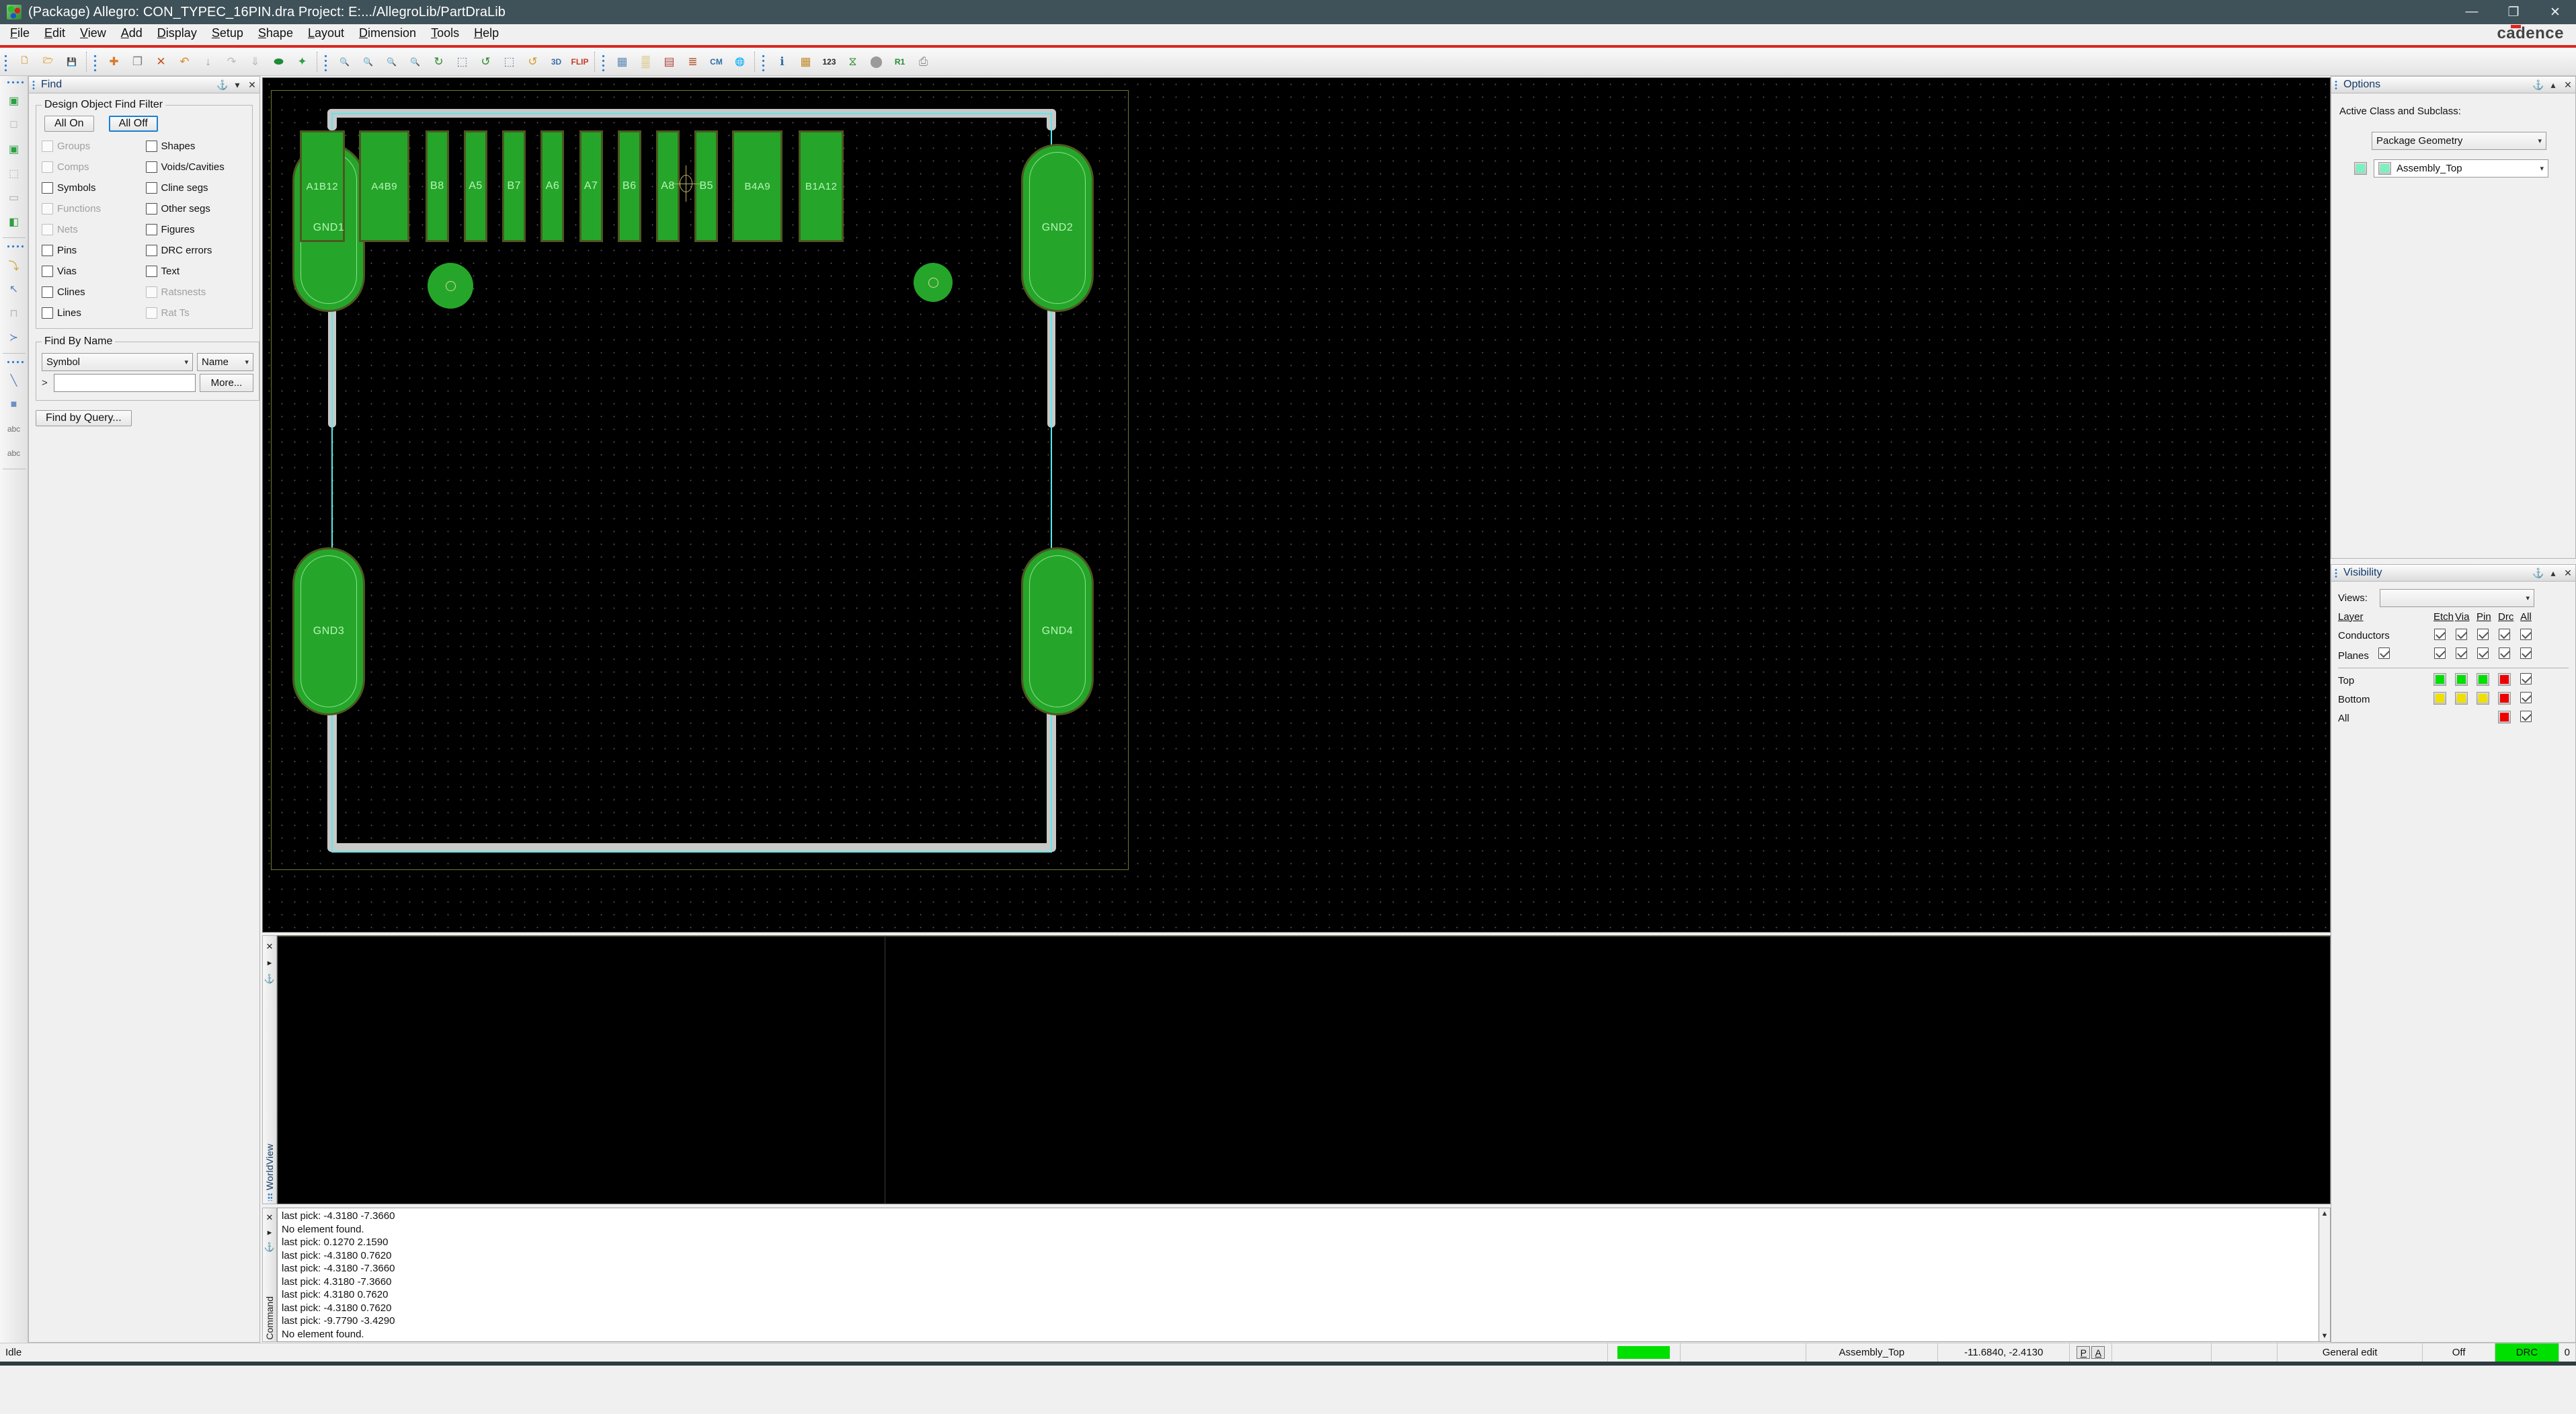  I want to click on shape-icon: ⬬, so click(279, 61).